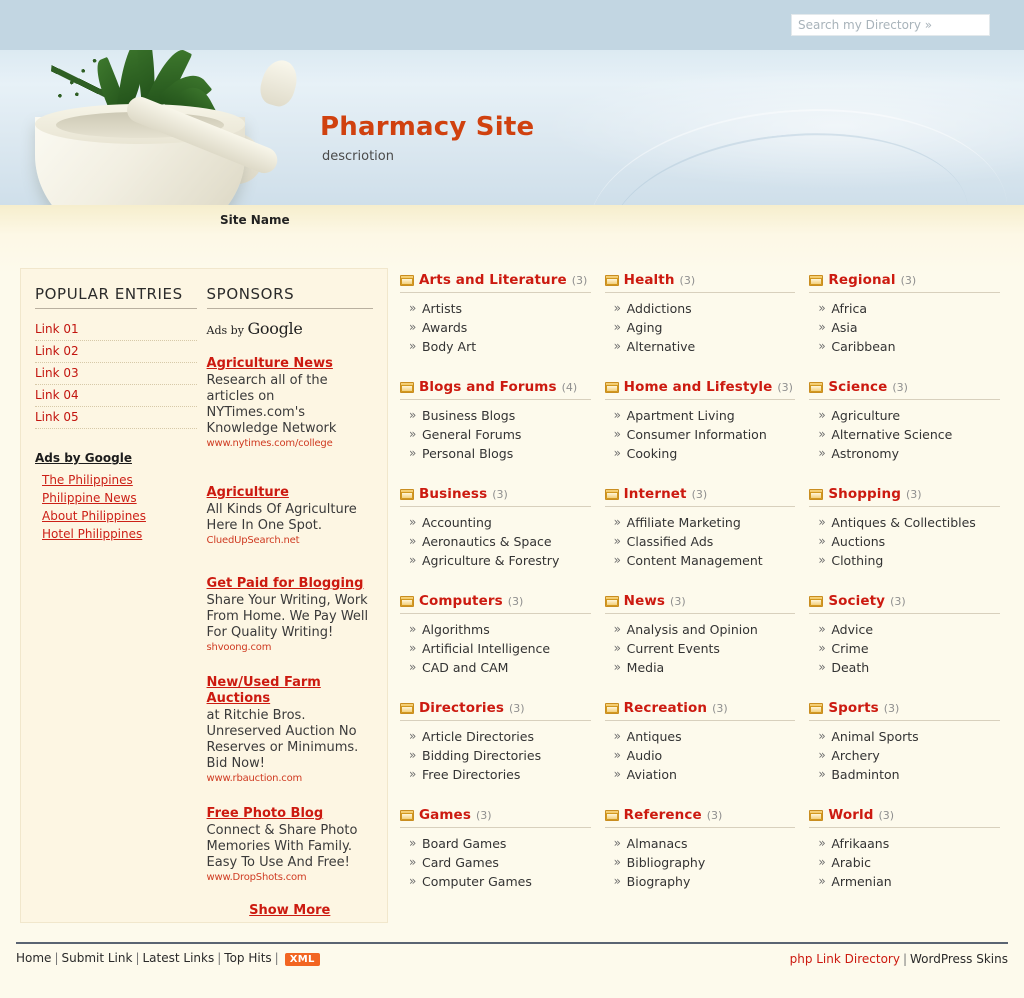  I want to click on subcategory-item: » Addictions, so click(700, 308).